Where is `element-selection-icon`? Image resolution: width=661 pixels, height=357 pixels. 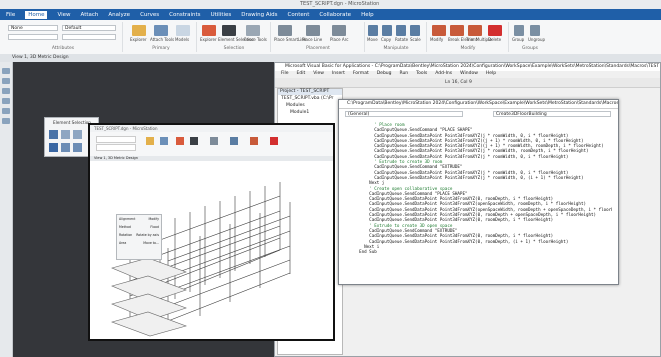 element-selection-icon is located at coordinates (229, 30).